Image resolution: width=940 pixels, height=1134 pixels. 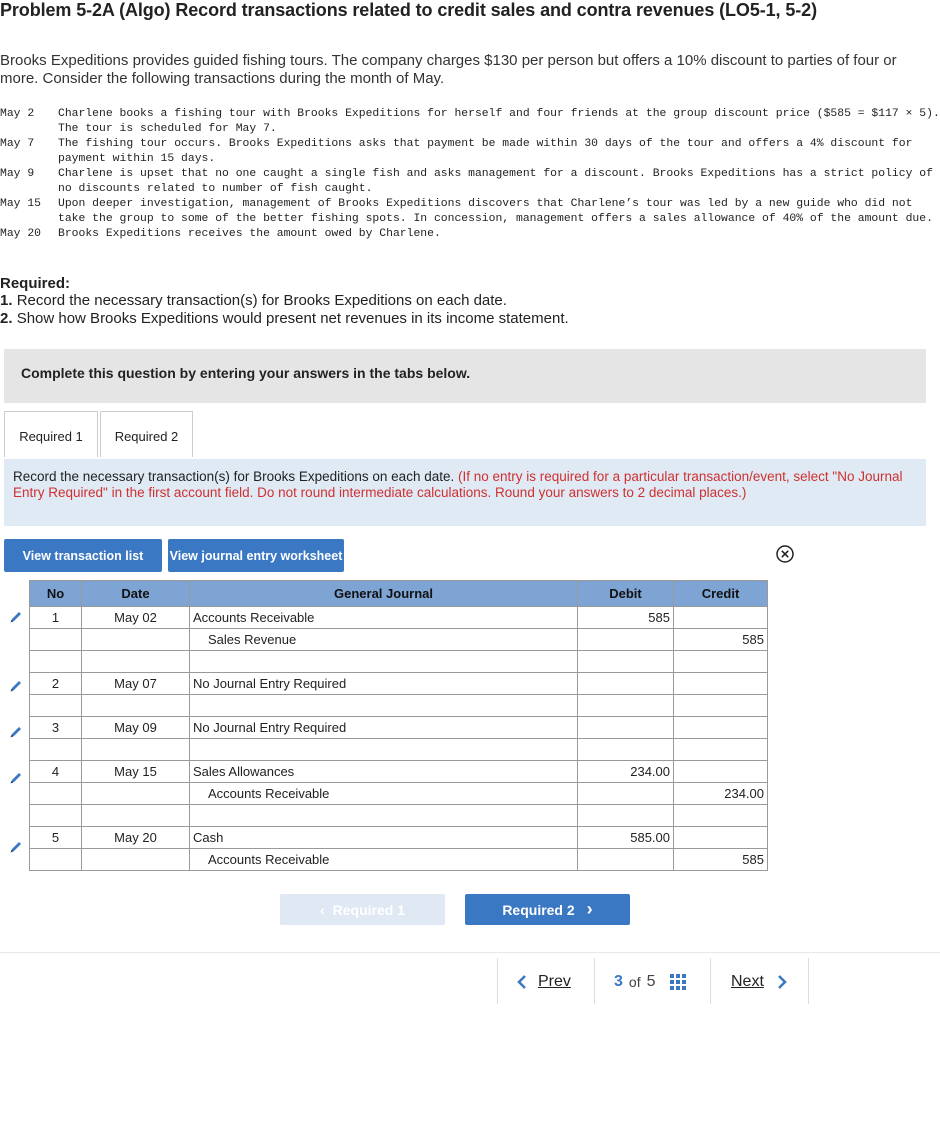 I want to click on table-row: Sales Revenue 585, so click(x=398, y=639).